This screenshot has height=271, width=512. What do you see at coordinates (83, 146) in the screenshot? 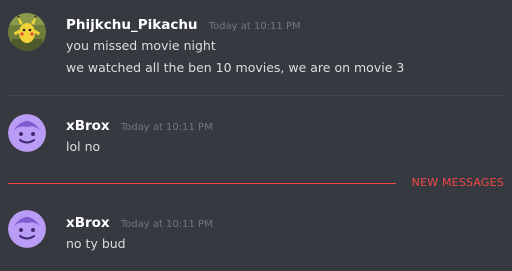
I see `message-text: lol no` at bounding box center [83, 146].